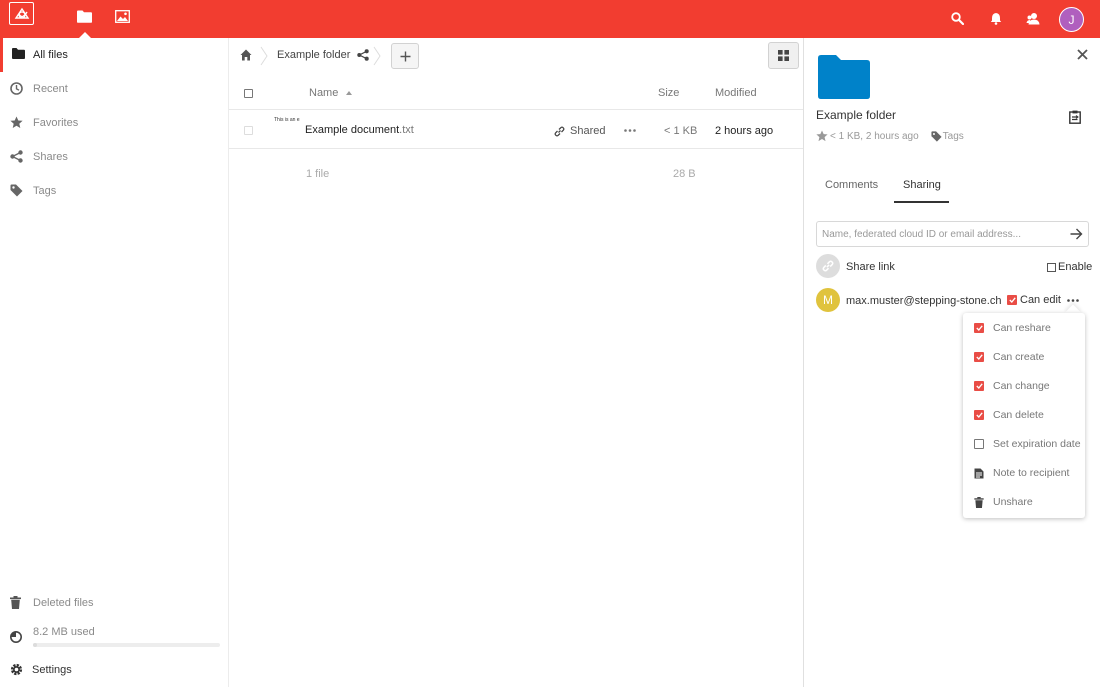  I want to click on tab-sharing: Sharing, so click(922, 185).